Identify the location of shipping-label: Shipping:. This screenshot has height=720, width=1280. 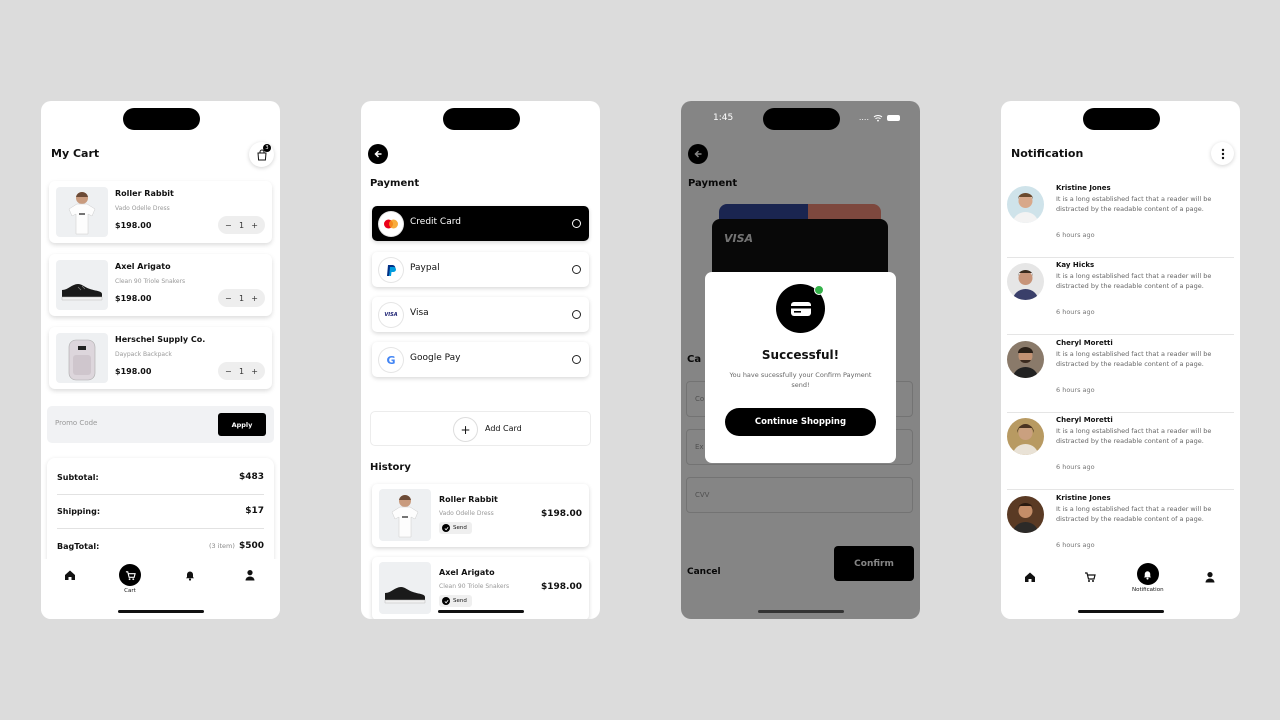
(79, 511).